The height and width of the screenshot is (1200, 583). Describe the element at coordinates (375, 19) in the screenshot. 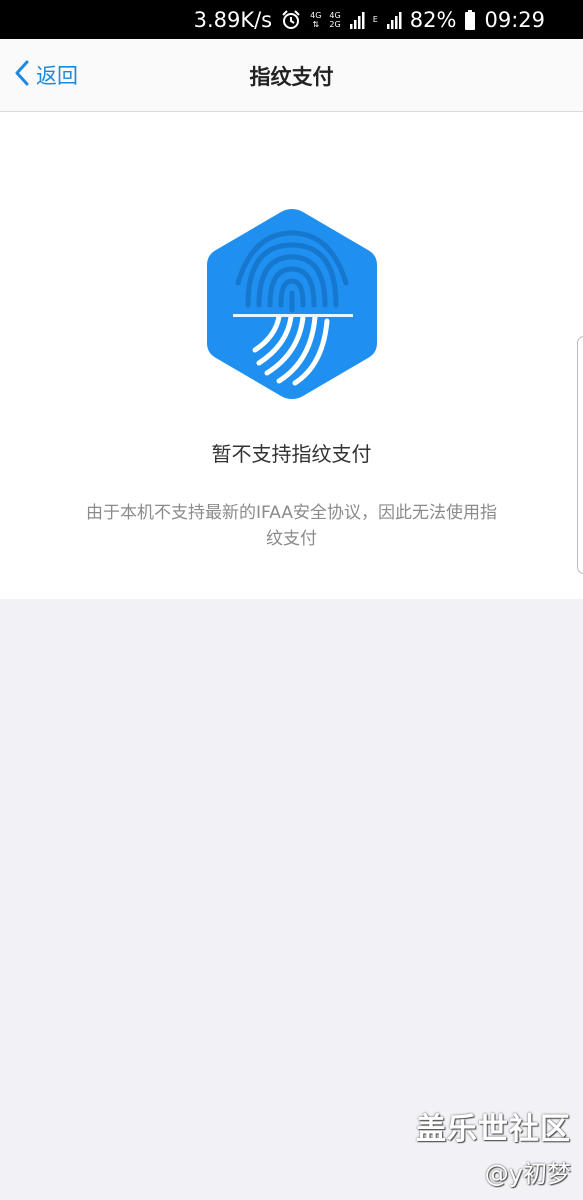

I see `network-e-indicator: E` at that location.